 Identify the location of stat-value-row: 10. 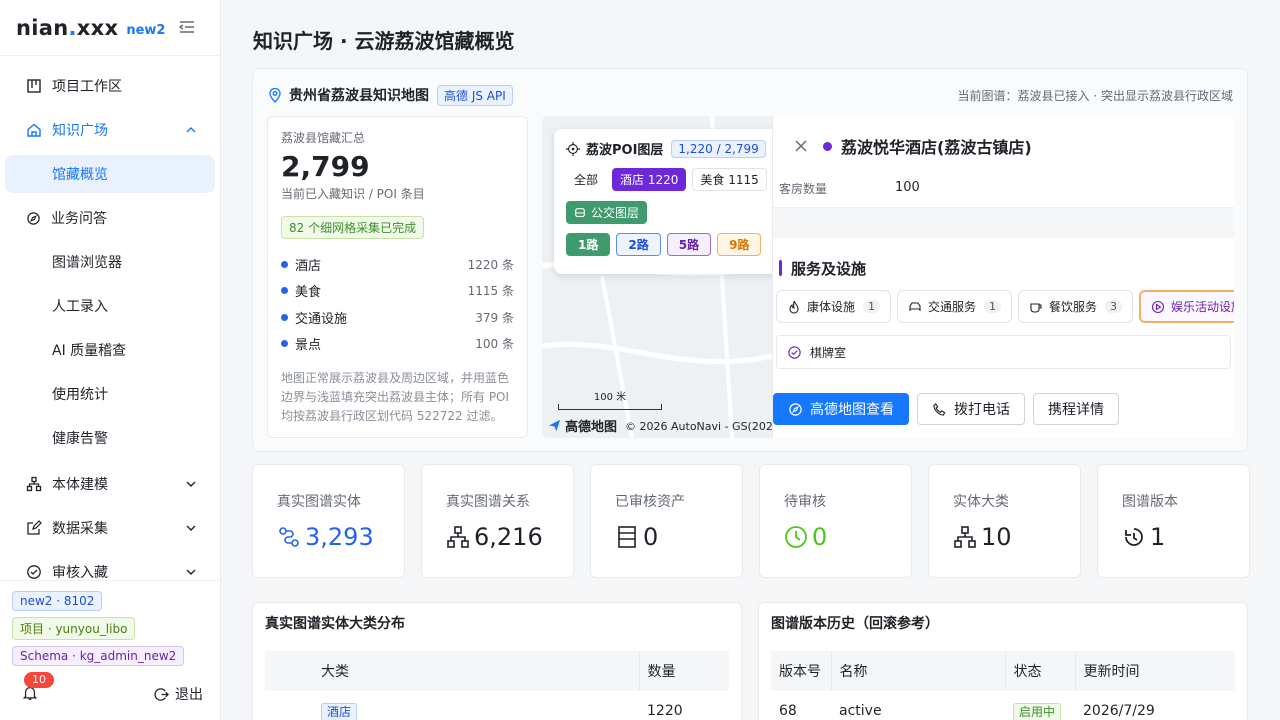
(1004, 537).